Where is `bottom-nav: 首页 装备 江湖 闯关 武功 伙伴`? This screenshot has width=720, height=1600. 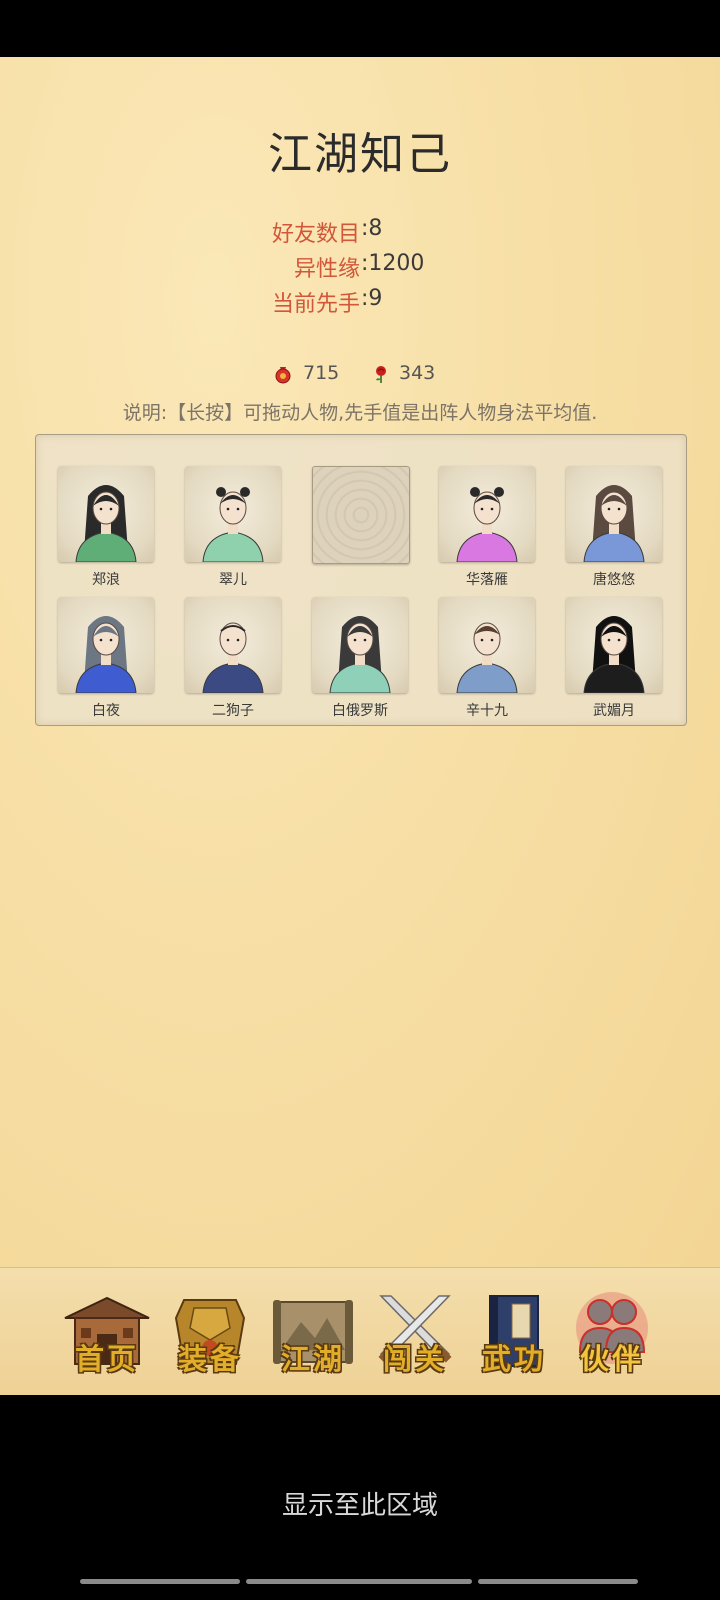
bottom-nav: 首页 装备 江湖 闯关 武功 伙伴 is located at coordinates (360, 1331).